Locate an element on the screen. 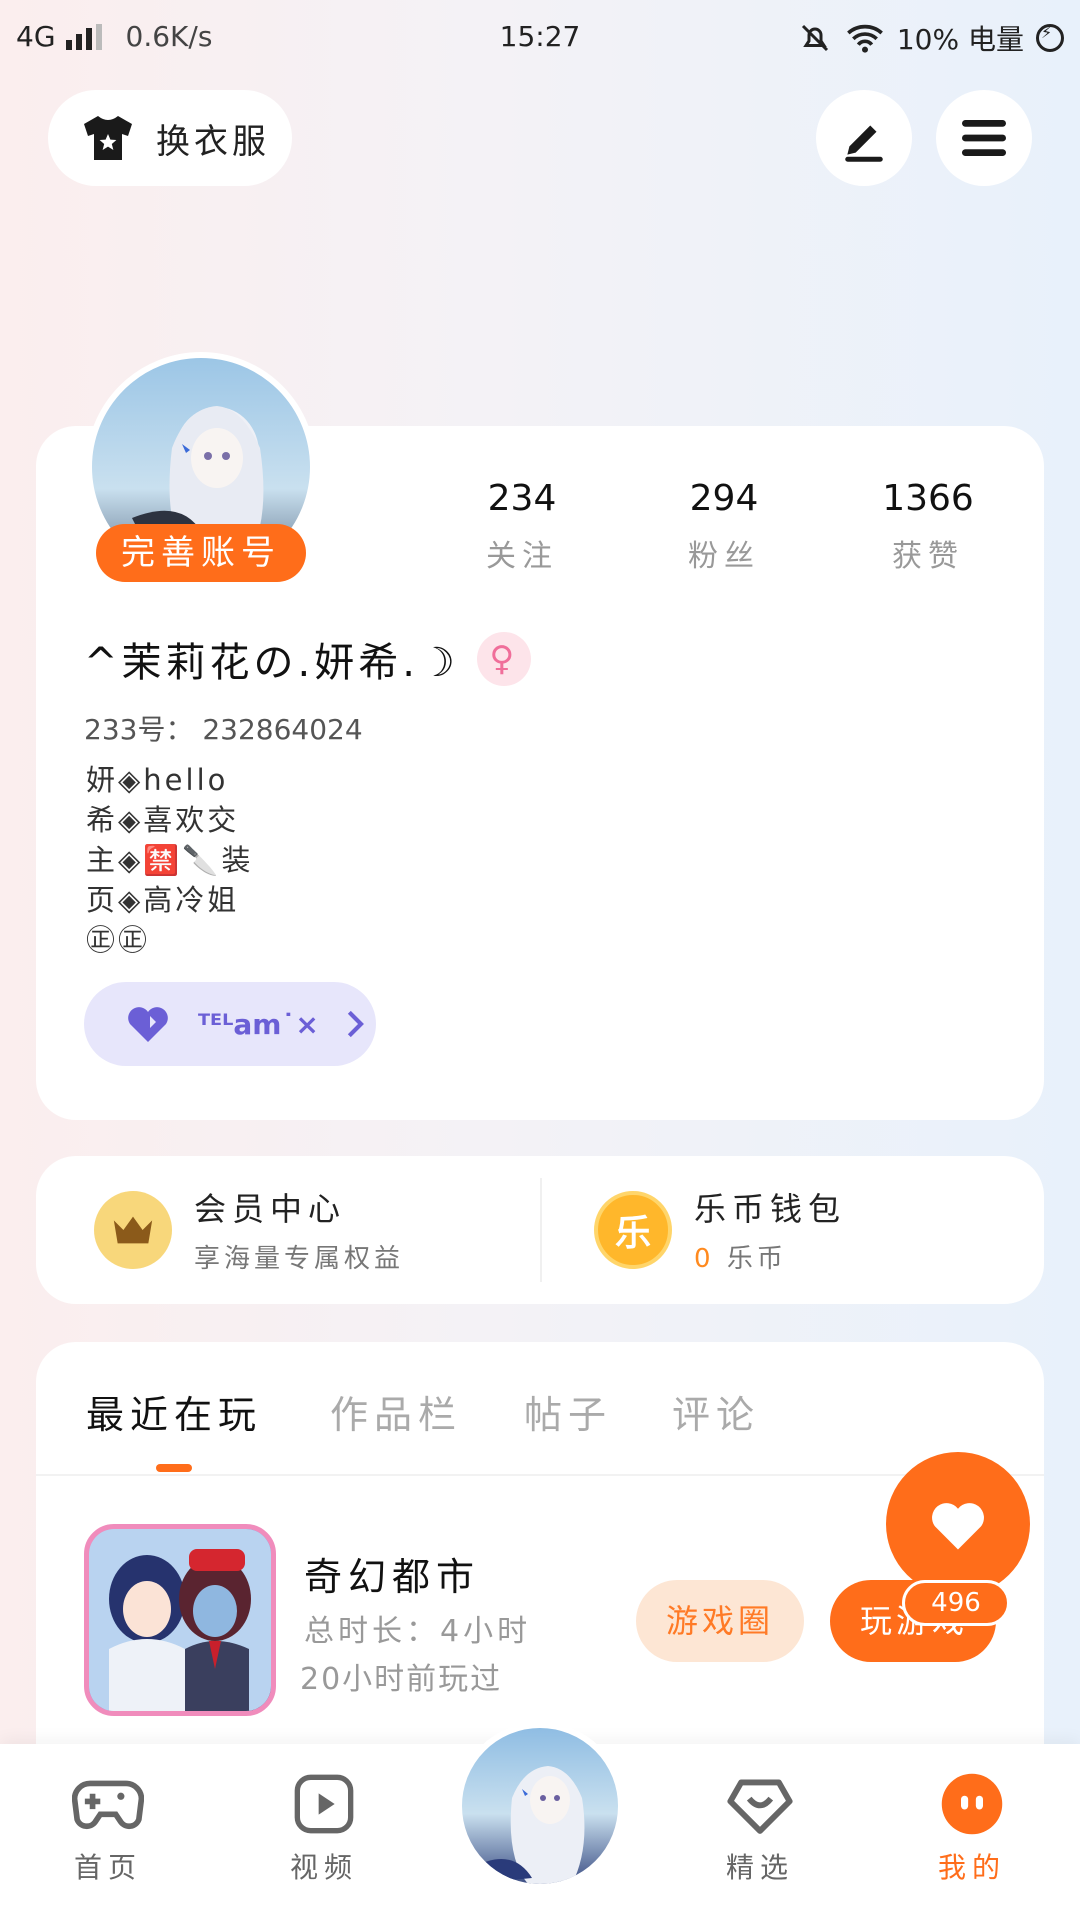  member-center-subtitle: 享海量专属权益 is located at coordinates (299, 1259).